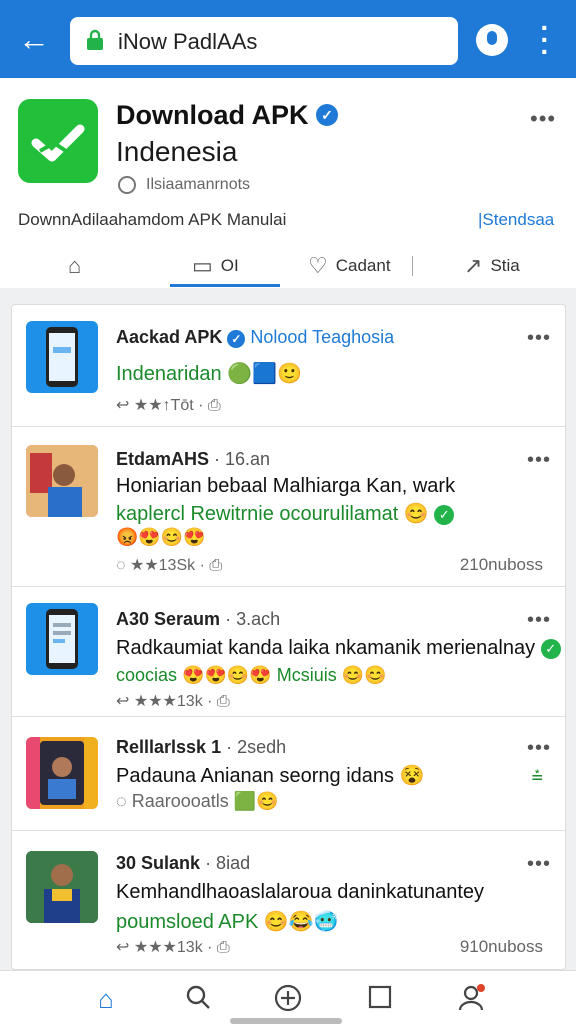 This screenshot has height=1024, width=576. Describe the element at coordinates (286, 486) in the screenshot. I see `post-text: Honiarian bebaal Malhiarga Kan, wark` at that location.